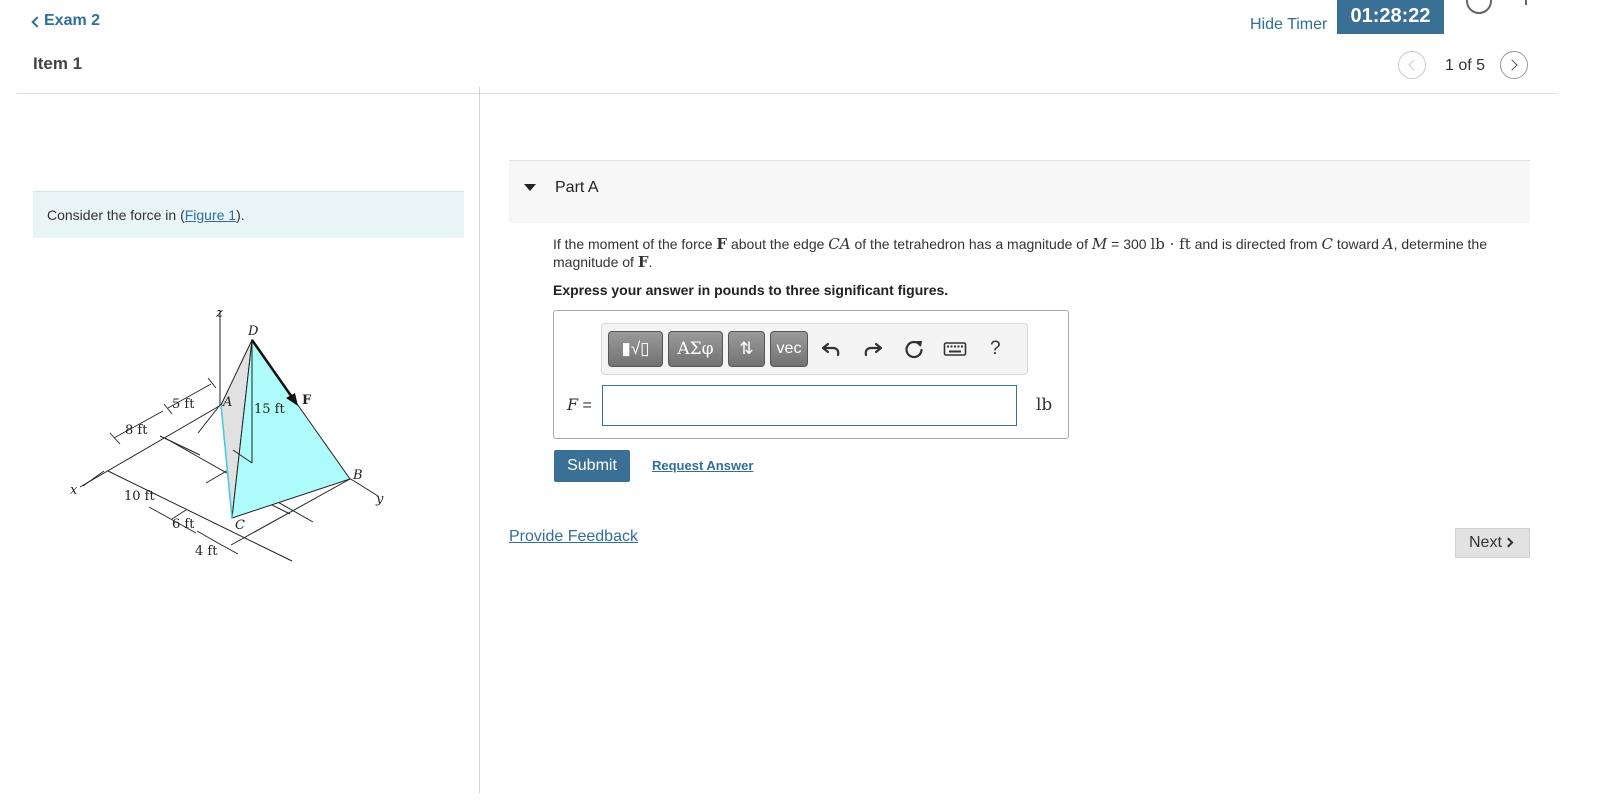 This screenshot has height=806, width=1597. I want to click on item-pager: 1 of 5, so click(1464, 65).